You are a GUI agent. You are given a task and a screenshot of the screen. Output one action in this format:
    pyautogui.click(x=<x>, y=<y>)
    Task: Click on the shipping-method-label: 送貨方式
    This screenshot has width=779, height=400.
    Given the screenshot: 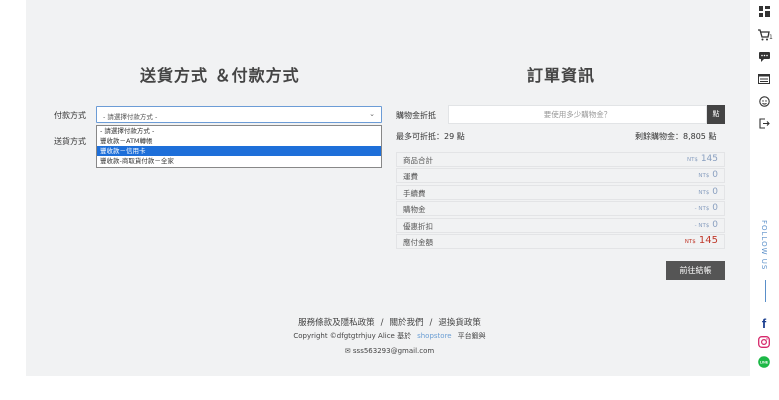 What is the action you would take?
    pyautogui.click(x=70, y=141)
    